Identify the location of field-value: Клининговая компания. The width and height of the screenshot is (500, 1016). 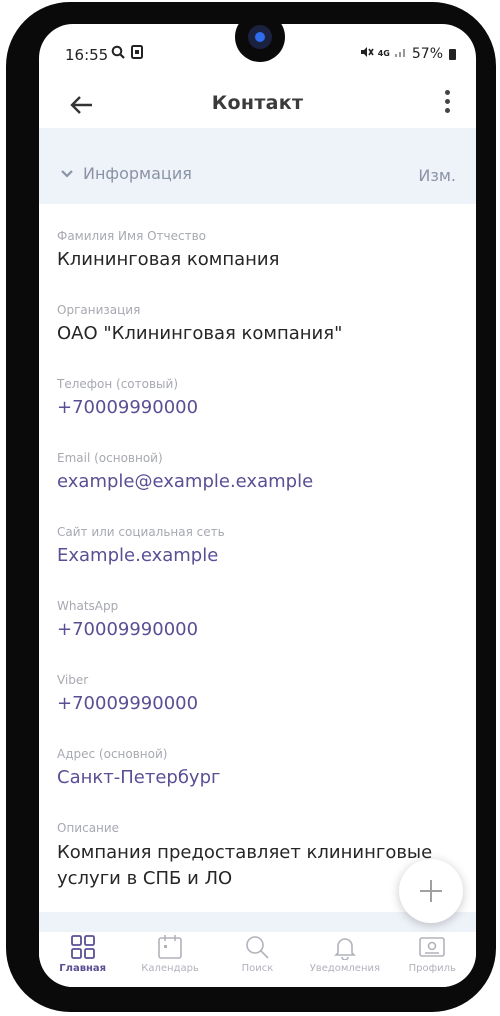
(168, 259).